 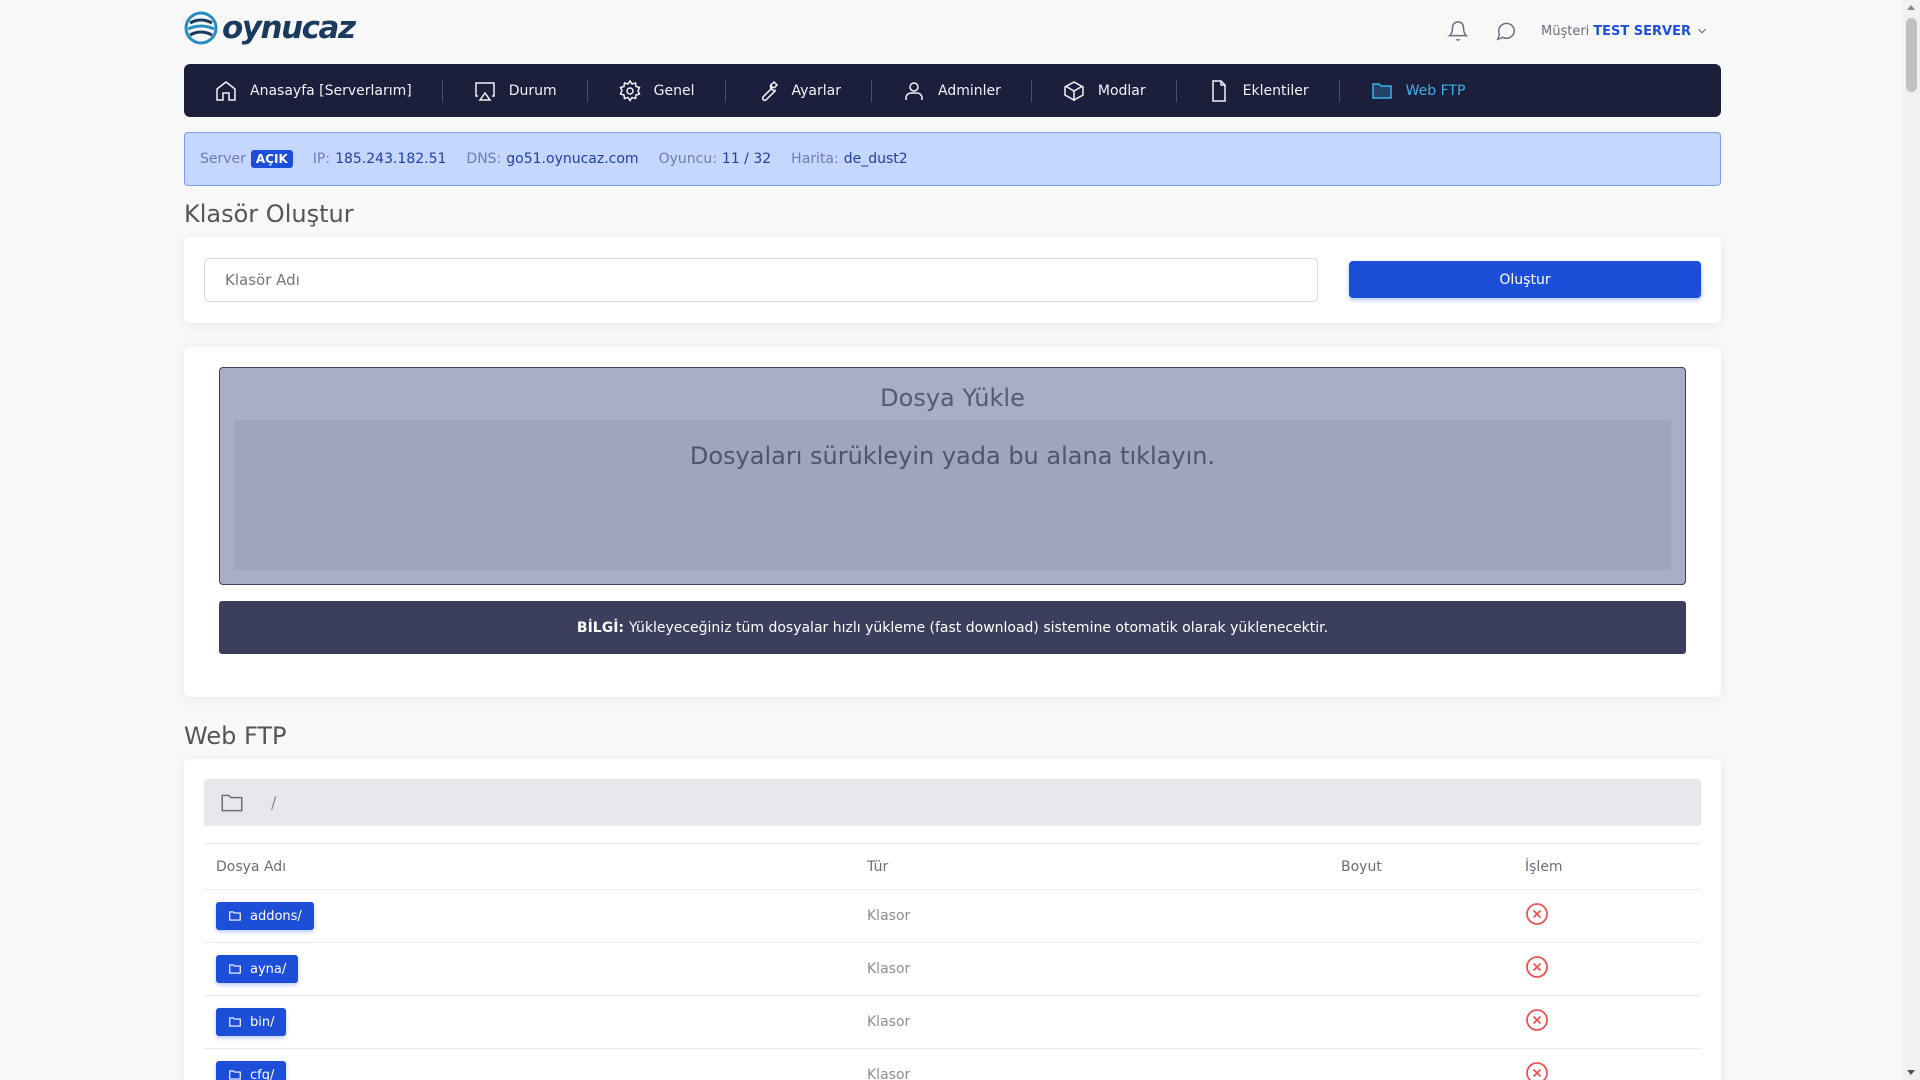 What do you see at coordinates (532, 90) in the screenshot?
I see `nav-status-label: Durum` at bounding box center [532, 90].